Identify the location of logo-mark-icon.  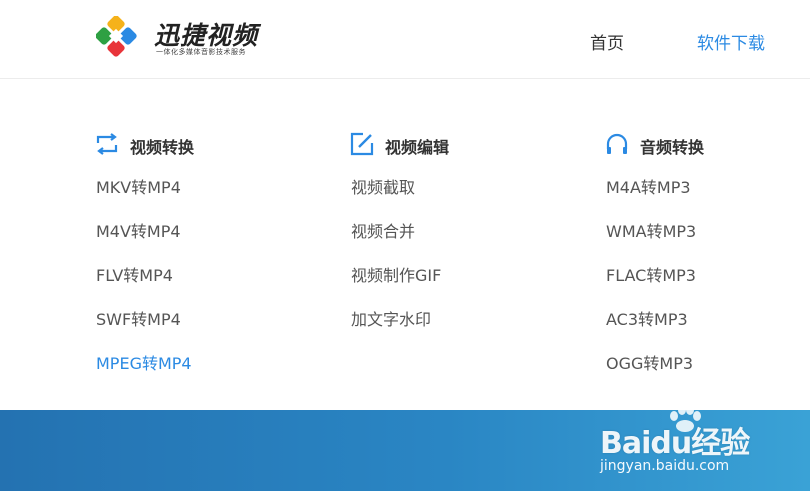
(116, 36).